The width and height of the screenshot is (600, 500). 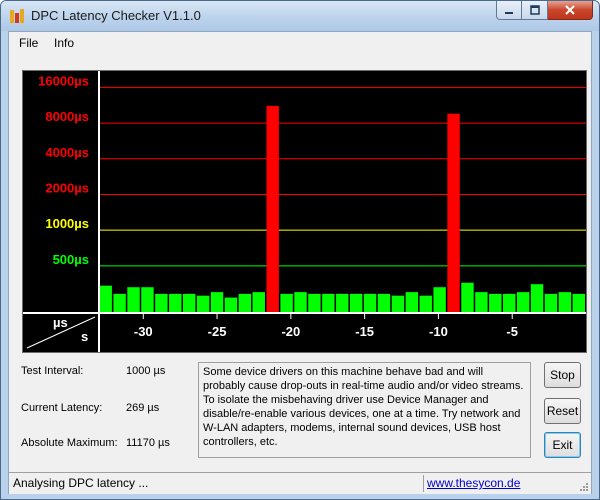 I want to click on close-icon, so click(x=570, y=10).